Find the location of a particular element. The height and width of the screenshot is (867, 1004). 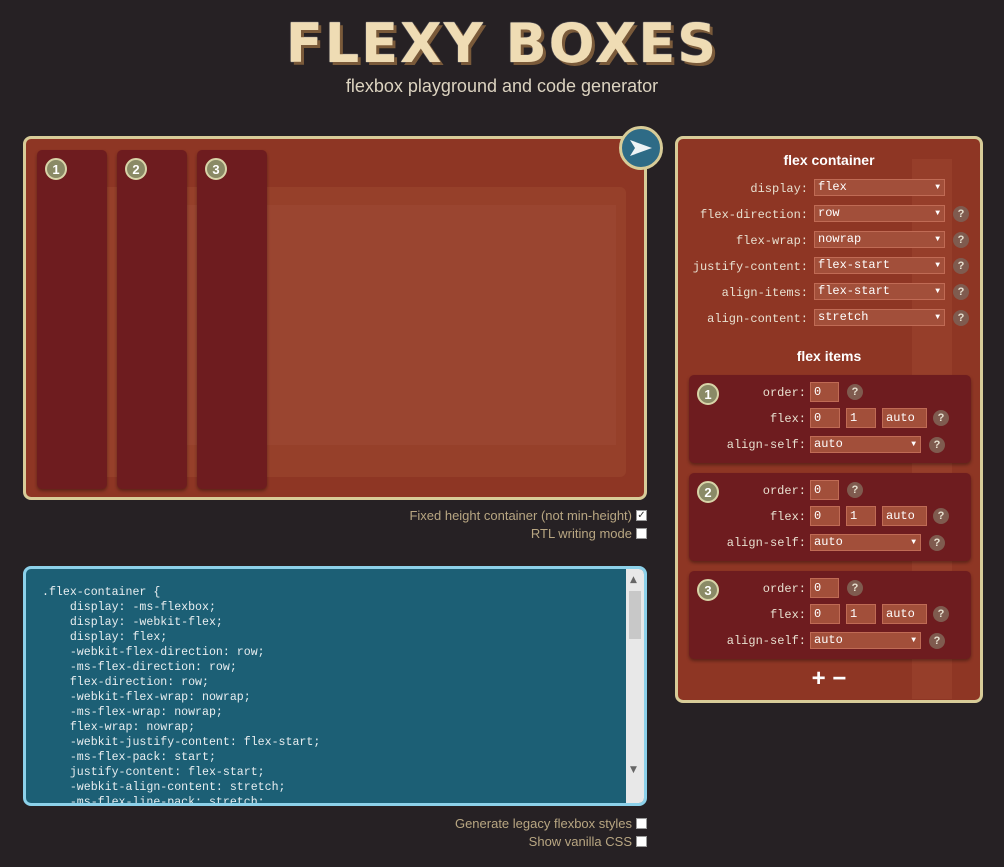

logo: FLEXY BOXES is located at coordinates (502, 43).